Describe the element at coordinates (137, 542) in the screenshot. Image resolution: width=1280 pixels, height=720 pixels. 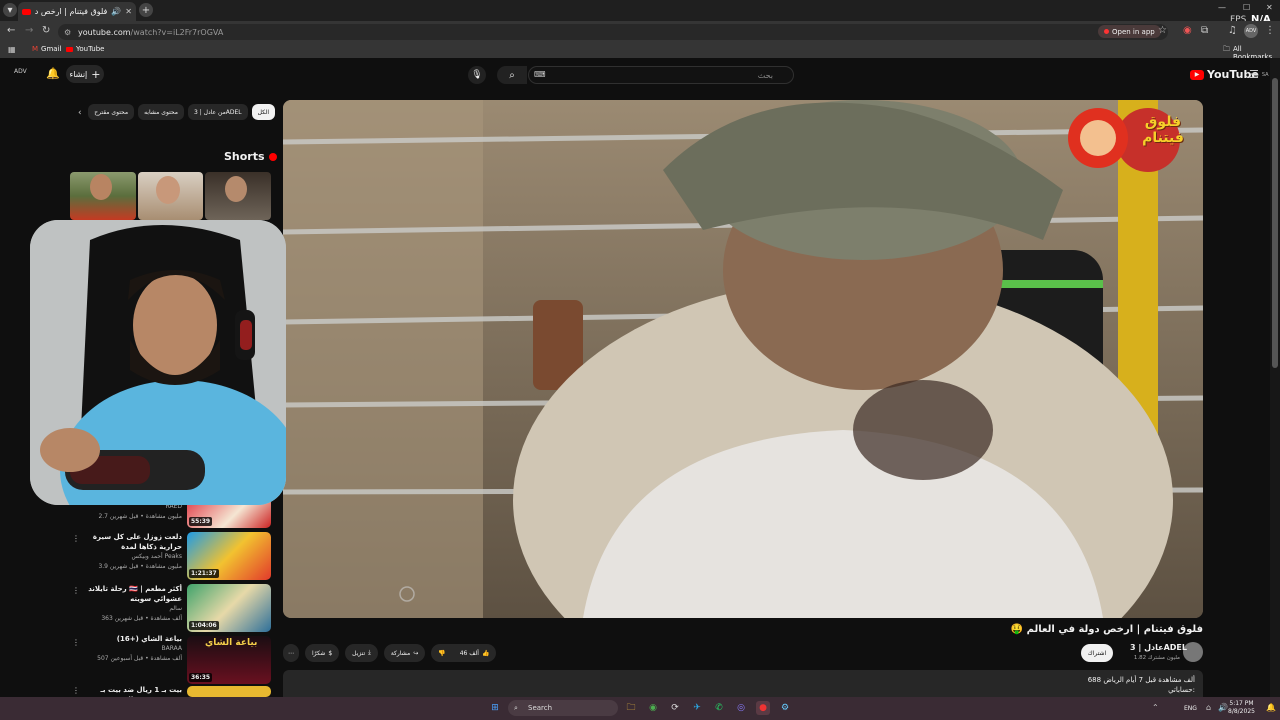
I see `video-title: دلعت زوزل على كل سيرة حرارية ذكاها لمدة` at that location.